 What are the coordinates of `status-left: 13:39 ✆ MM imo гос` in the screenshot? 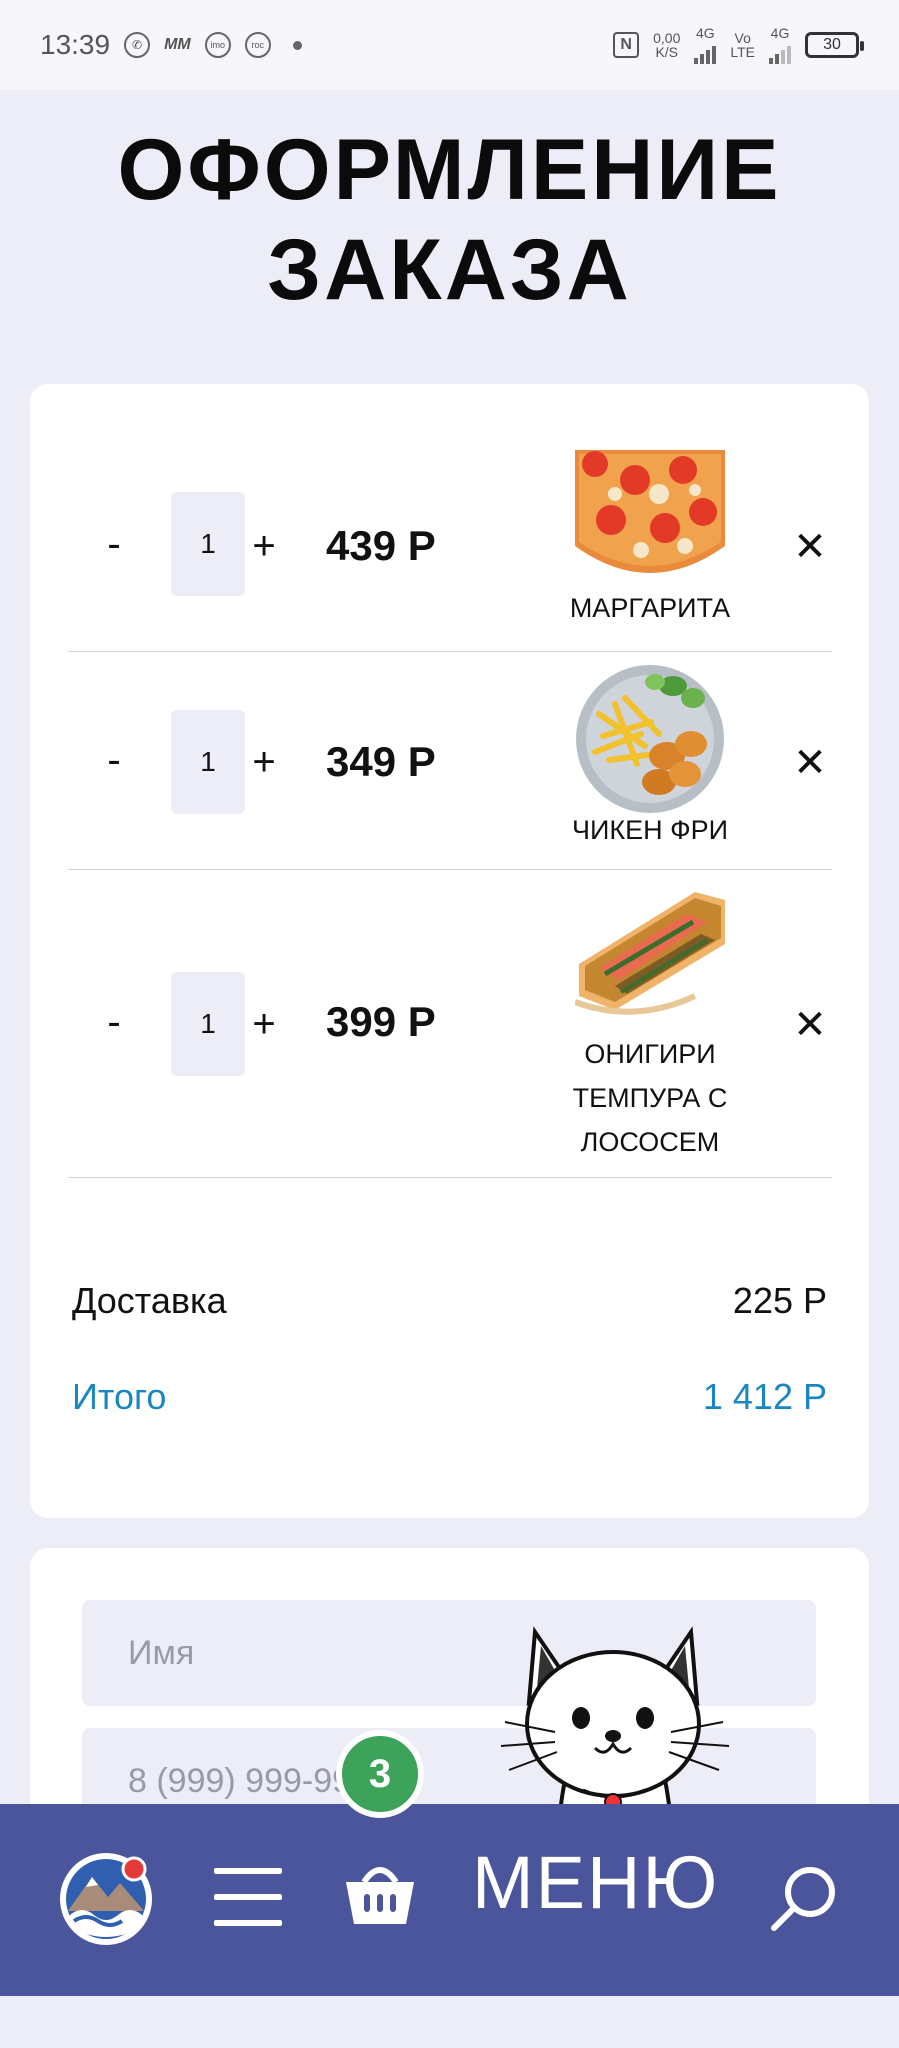 It's located at (171, 45).